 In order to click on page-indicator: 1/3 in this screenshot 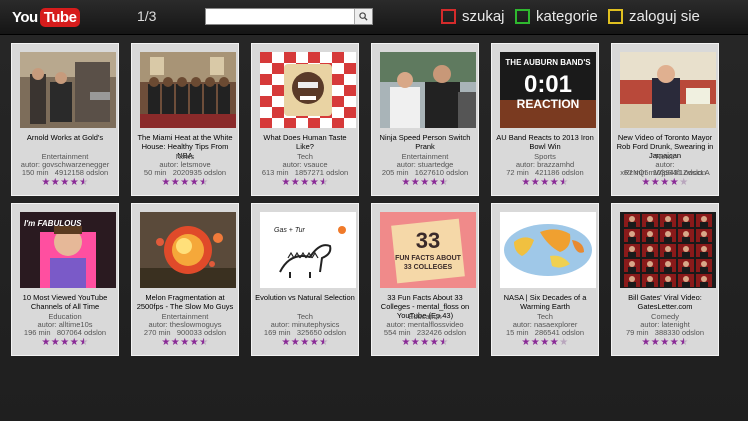, I will do `click(147, 16)`.